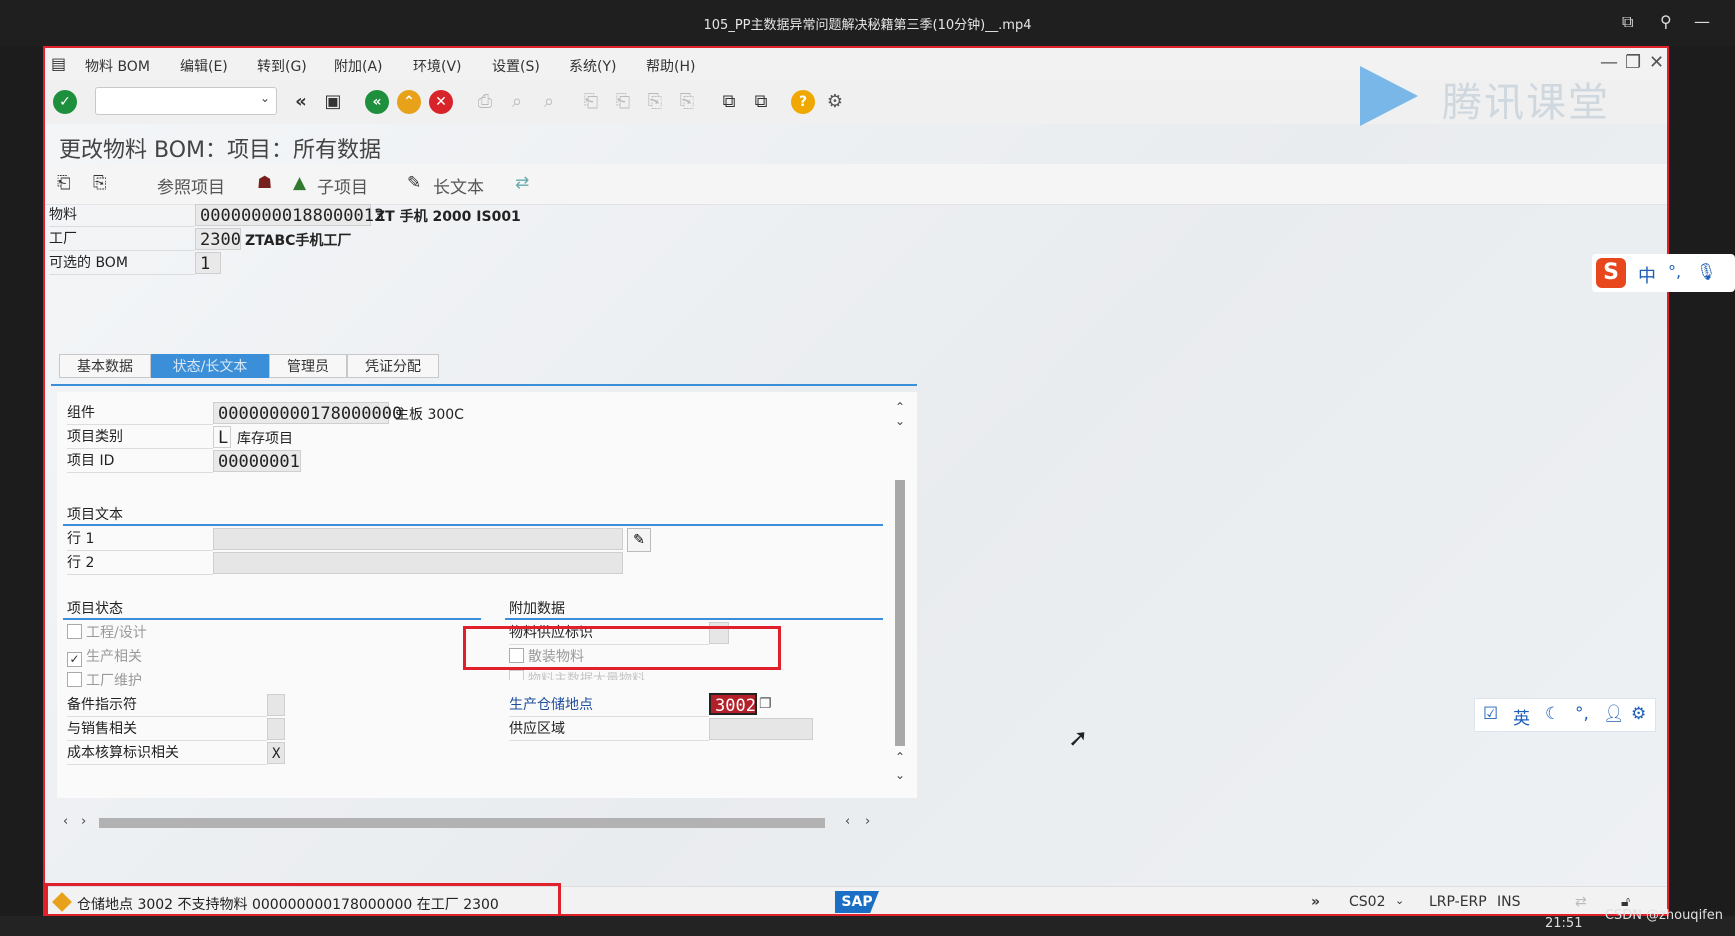 This screenshot has width=1735, height=936. What do you see at coordinates (803, 102) in the screenshot?
I see `help-icon: ?` at bounding box center [803, 102].